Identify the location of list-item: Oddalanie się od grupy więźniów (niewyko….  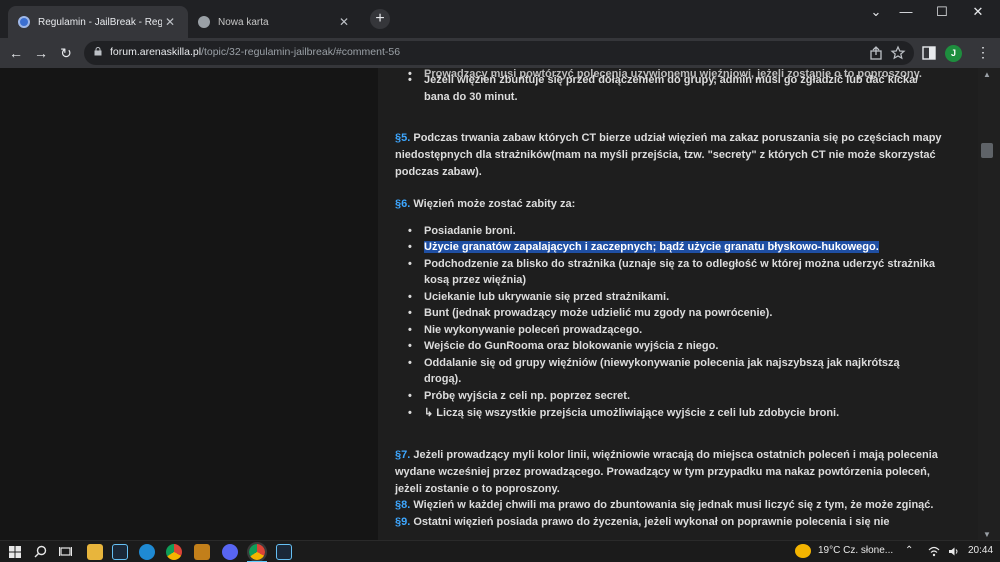
(654, 363).